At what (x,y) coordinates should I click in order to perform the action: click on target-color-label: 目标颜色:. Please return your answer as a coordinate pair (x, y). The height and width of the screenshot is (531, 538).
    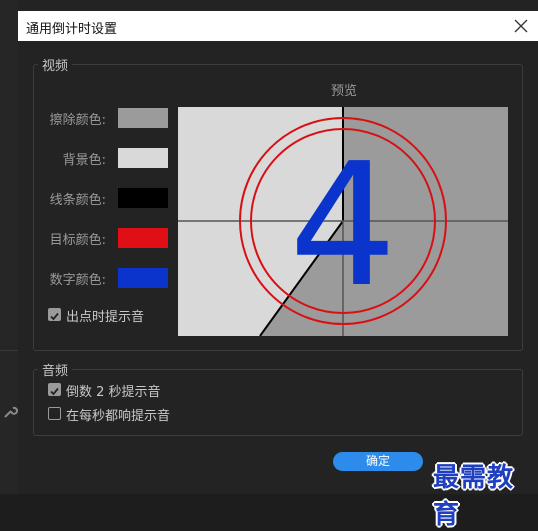
    Looking at the image, I should click on (77, 240).